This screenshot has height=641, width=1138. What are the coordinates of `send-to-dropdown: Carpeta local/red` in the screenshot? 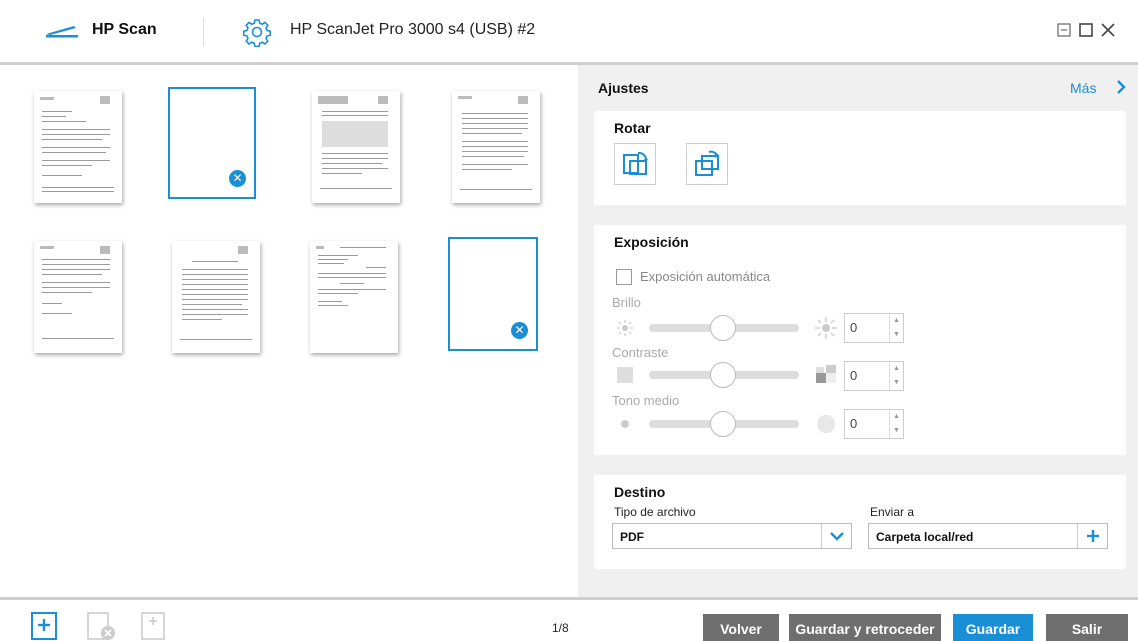 It's located at (988, 536).